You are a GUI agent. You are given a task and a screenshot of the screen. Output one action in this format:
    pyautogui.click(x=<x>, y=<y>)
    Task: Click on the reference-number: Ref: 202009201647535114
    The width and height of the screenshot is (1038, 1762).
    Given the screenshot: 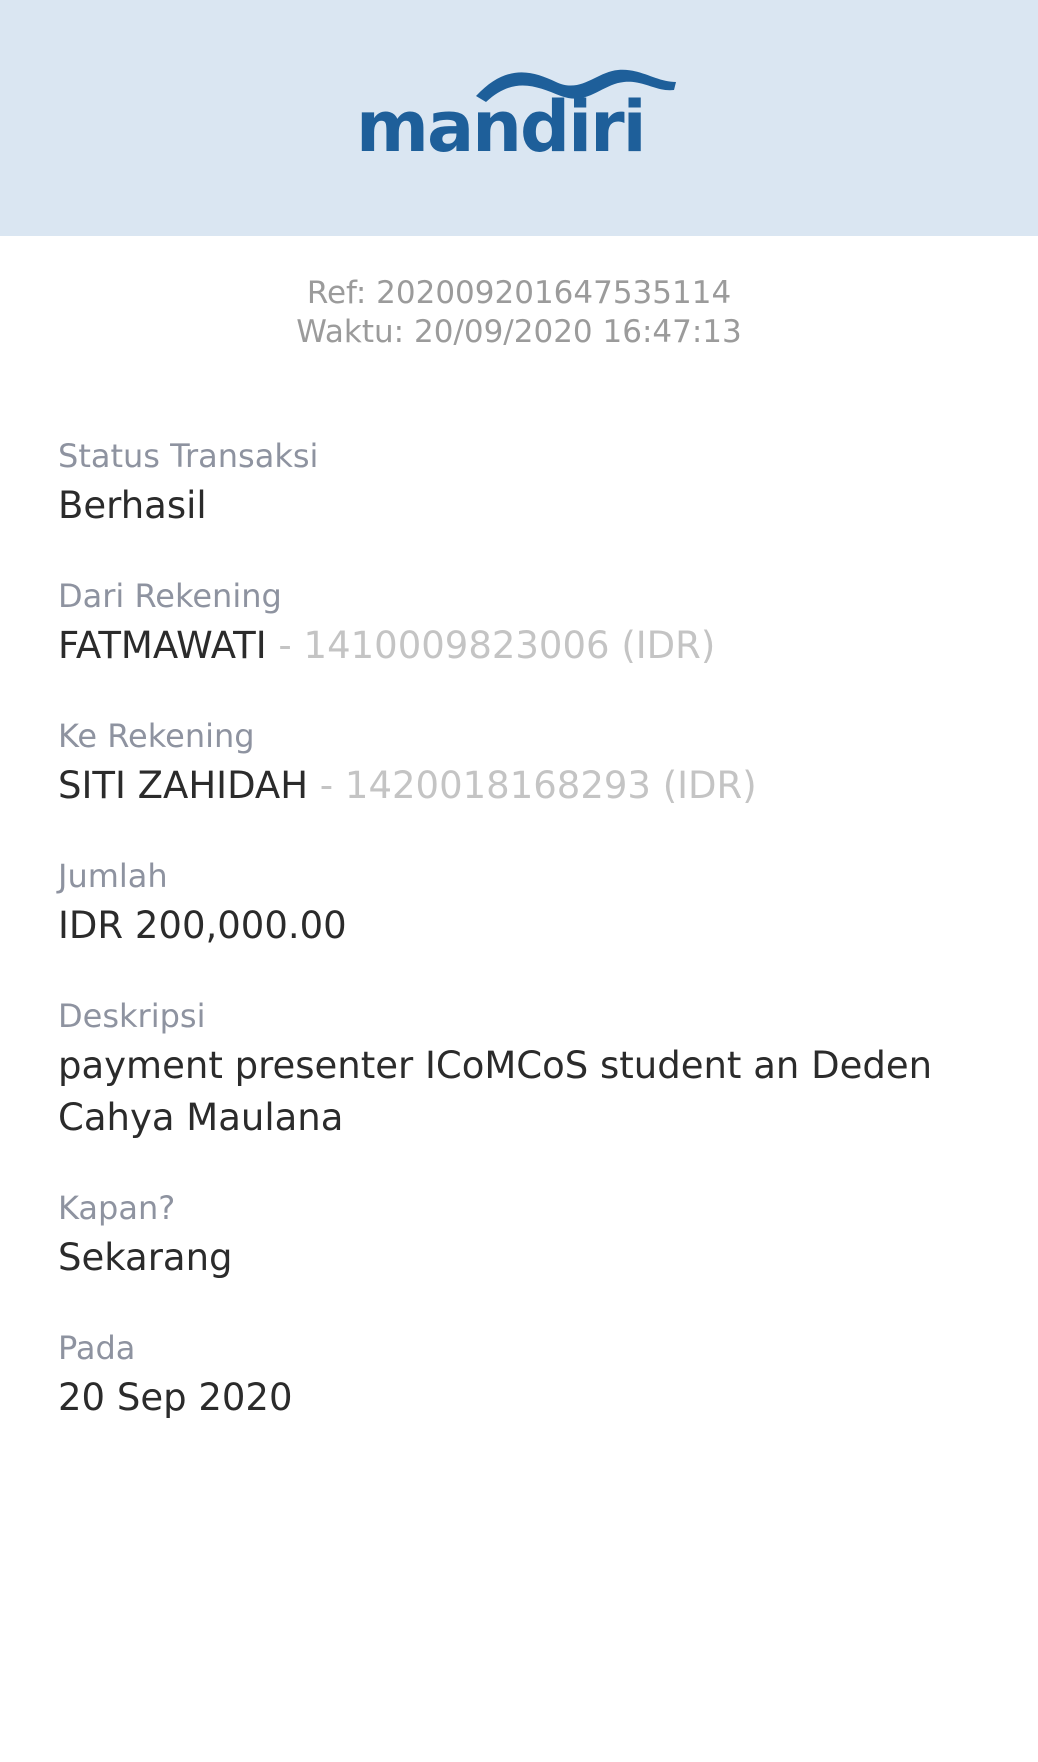 What is the action you would take?
    pyautogui.click(x=519, y=293)
    